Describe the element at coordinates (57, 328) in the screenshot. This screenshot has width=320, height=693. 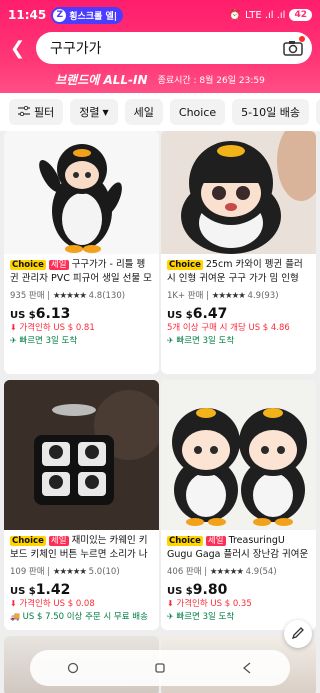
I see `promo-label: 가격인하 US $ 0.81` at that location.